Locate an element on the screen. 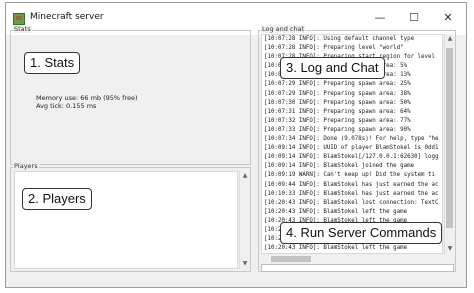 The width and height of the screenshot is (474, 293). command-input is located at coordinates (357, 268).